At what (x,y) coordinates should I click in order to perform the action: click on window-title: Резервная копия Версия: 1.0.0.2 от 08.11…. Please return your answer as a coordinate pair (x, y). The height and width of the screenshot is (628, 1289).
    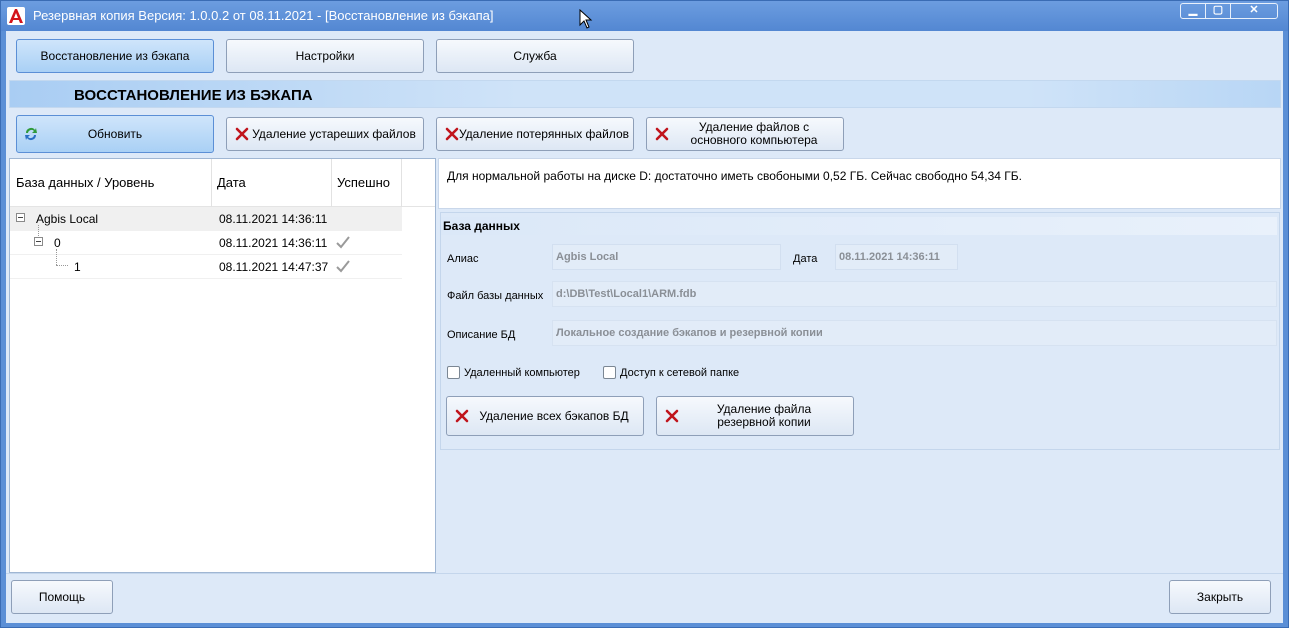
    Looking at the image, I should click on (263, 15).